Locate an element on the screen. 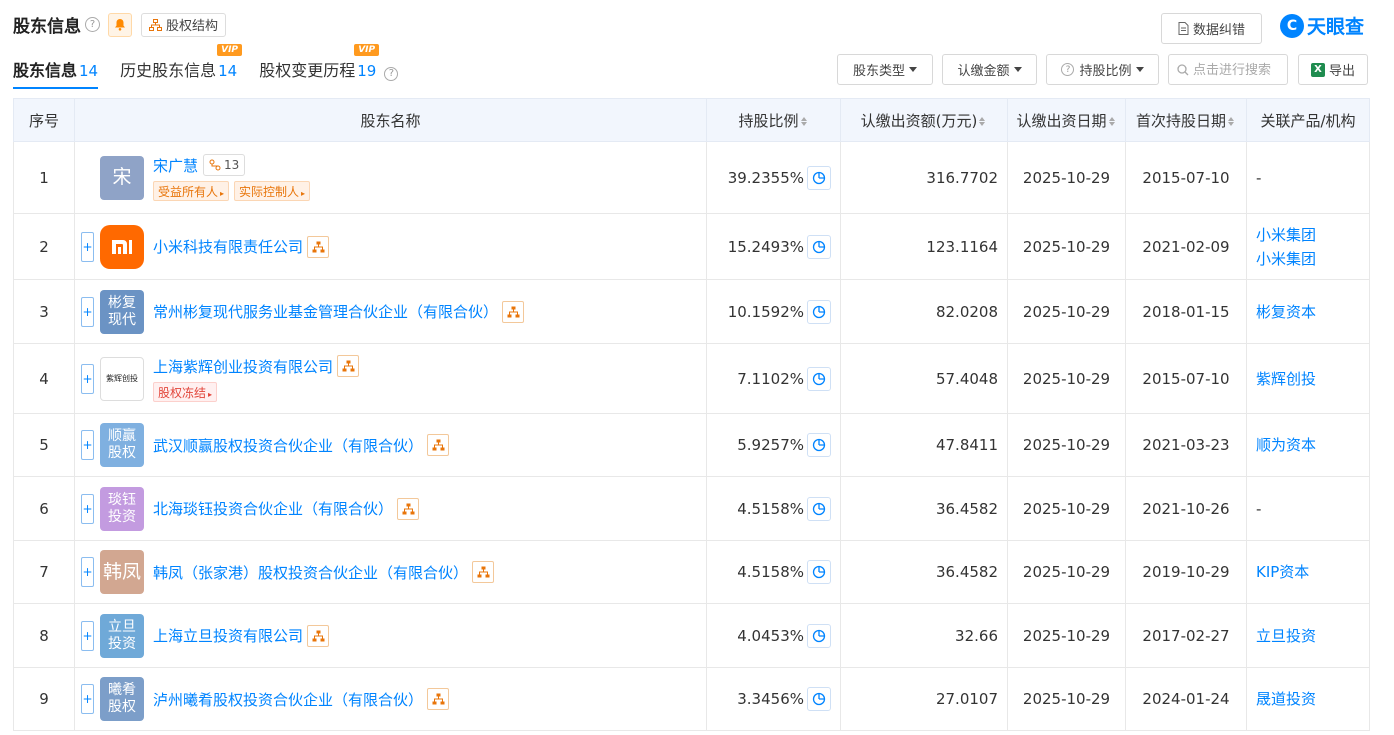  shareholder-name-link: 上海紫辉创业投资有限公司 is located at coordinates (243, 366).